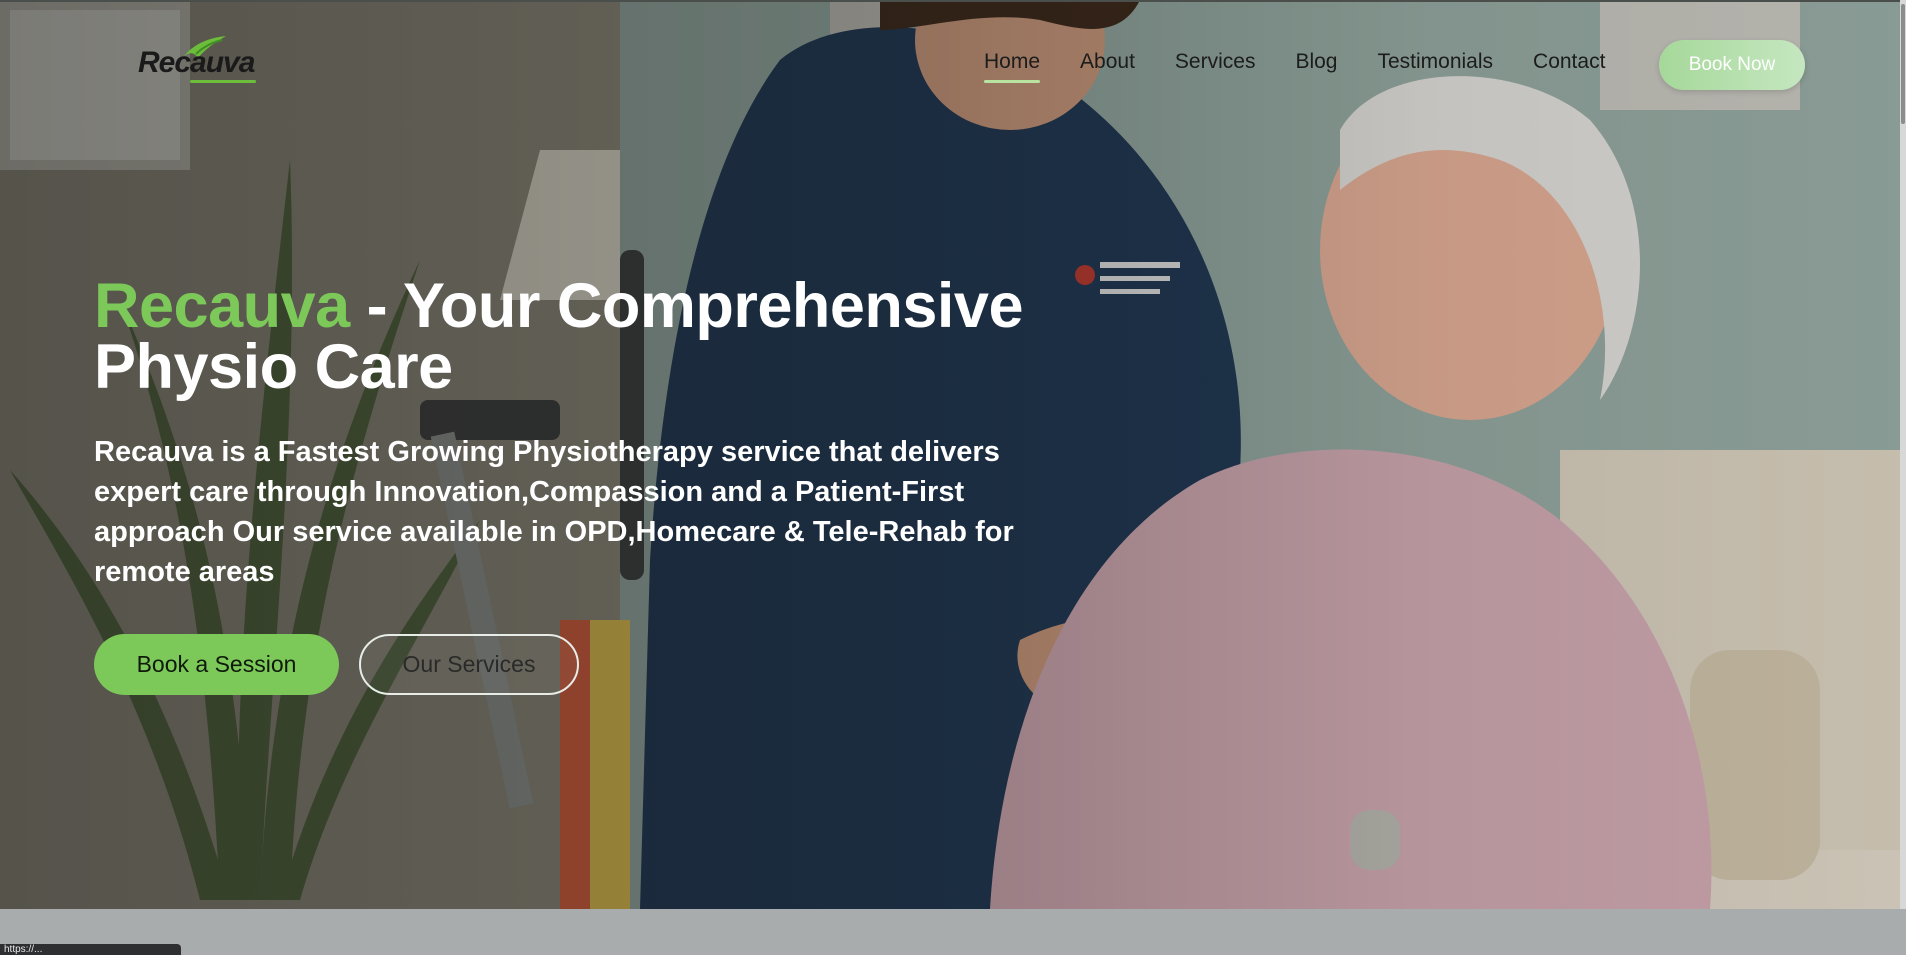 The height and width of the screenshot is (955, 1906). I want to click on hero-title-brand: Recauva, so click(222, 306).